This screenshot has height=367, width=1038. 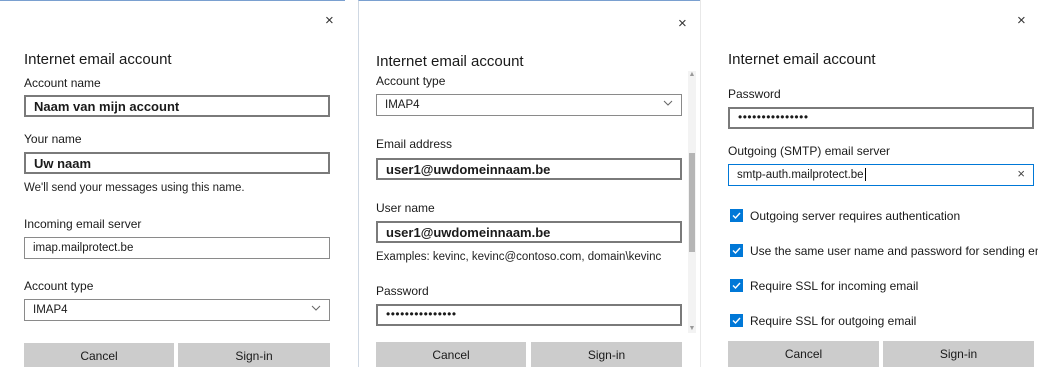 What do you see at coordinates (62, 83) in the screenshot?
I see `account-name-label: Account name` at bounding box center [62, 83].